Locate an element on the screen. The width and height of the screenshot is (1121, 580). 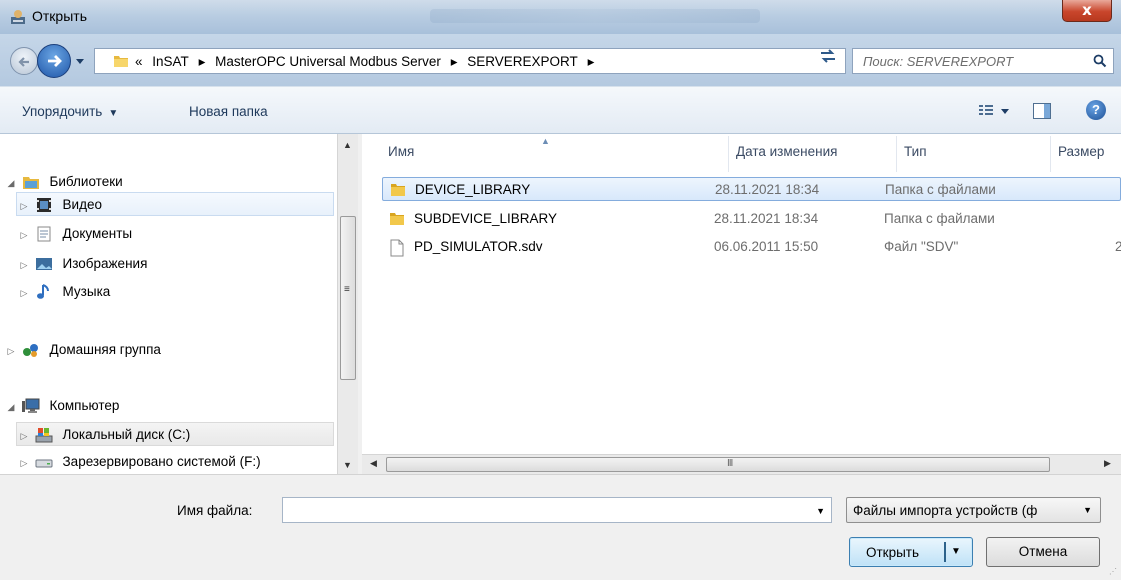
resize-grip-icon: ⋰ is located at coordinates (1113, 571).